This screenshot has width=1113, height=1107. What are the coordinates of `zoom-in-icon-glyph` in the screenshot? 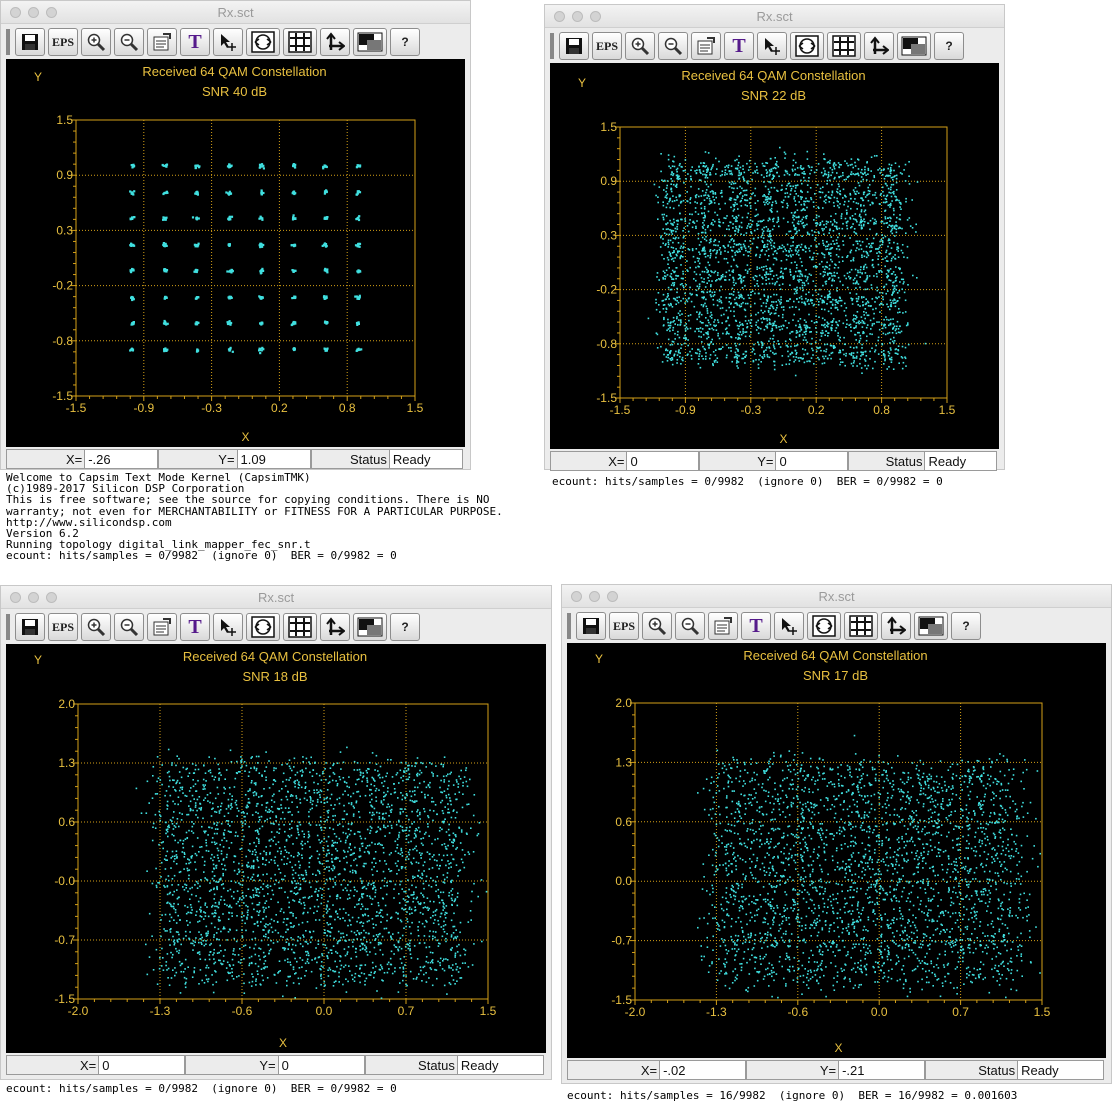 It's located at (640, 46).